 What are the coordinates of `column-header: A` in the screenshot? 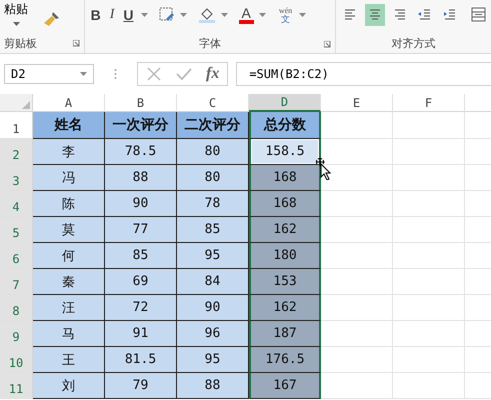 It's located at (69, 103).